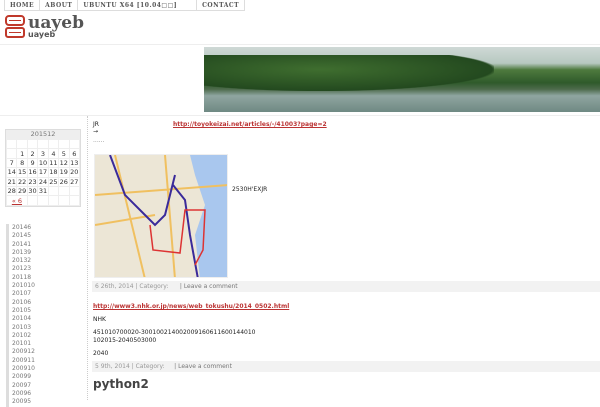  I want to click on archive-link: 20096, so click(20, 394).